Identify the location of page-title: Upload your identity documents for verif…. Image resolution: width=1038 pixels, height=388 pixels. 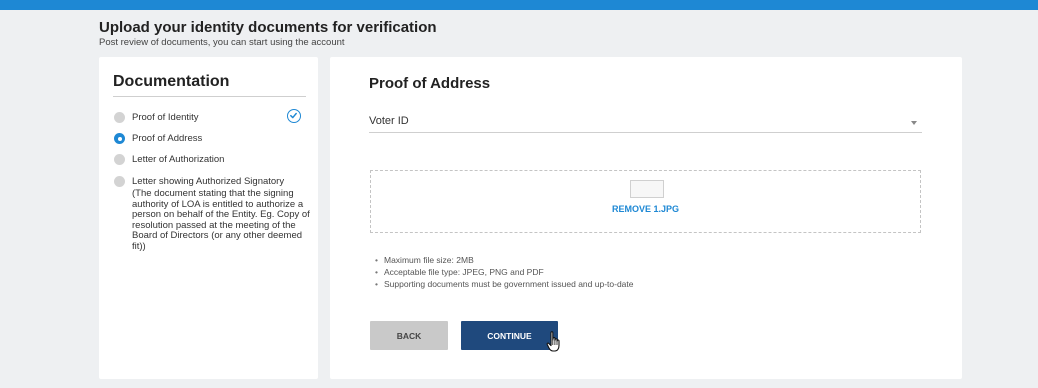
(268, 27).